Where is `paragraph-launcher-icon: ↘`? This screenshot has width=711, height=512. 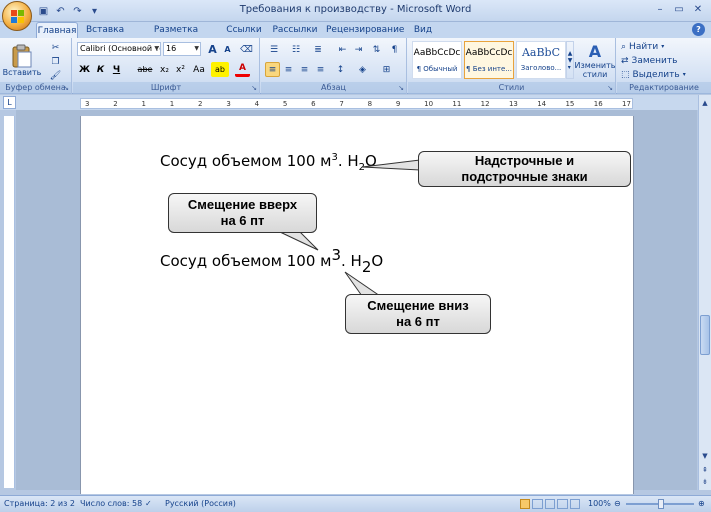
paragraph-launcher-icon: ↘ is located at coordinates (401, 88).